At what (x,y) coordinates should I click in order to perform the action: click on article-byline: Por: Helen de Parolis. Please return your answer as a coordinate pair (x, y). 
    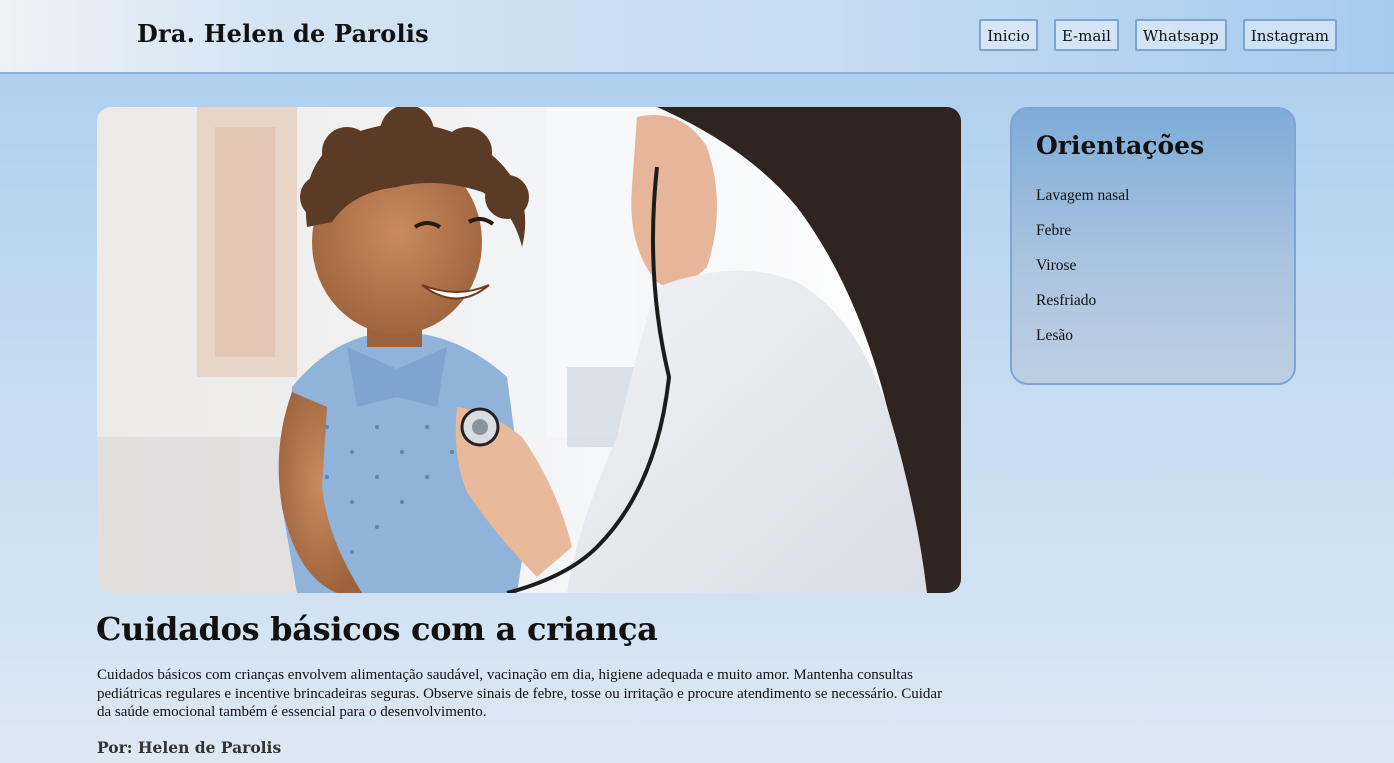
    Looking at the image, I should click on (189, 747).